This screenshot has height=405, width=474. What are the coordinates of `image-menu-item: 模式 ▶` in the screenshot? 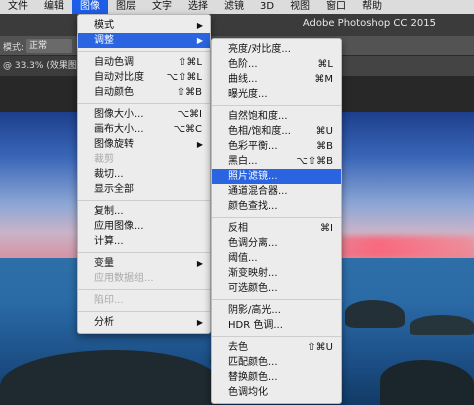 It's located at (144, 25).